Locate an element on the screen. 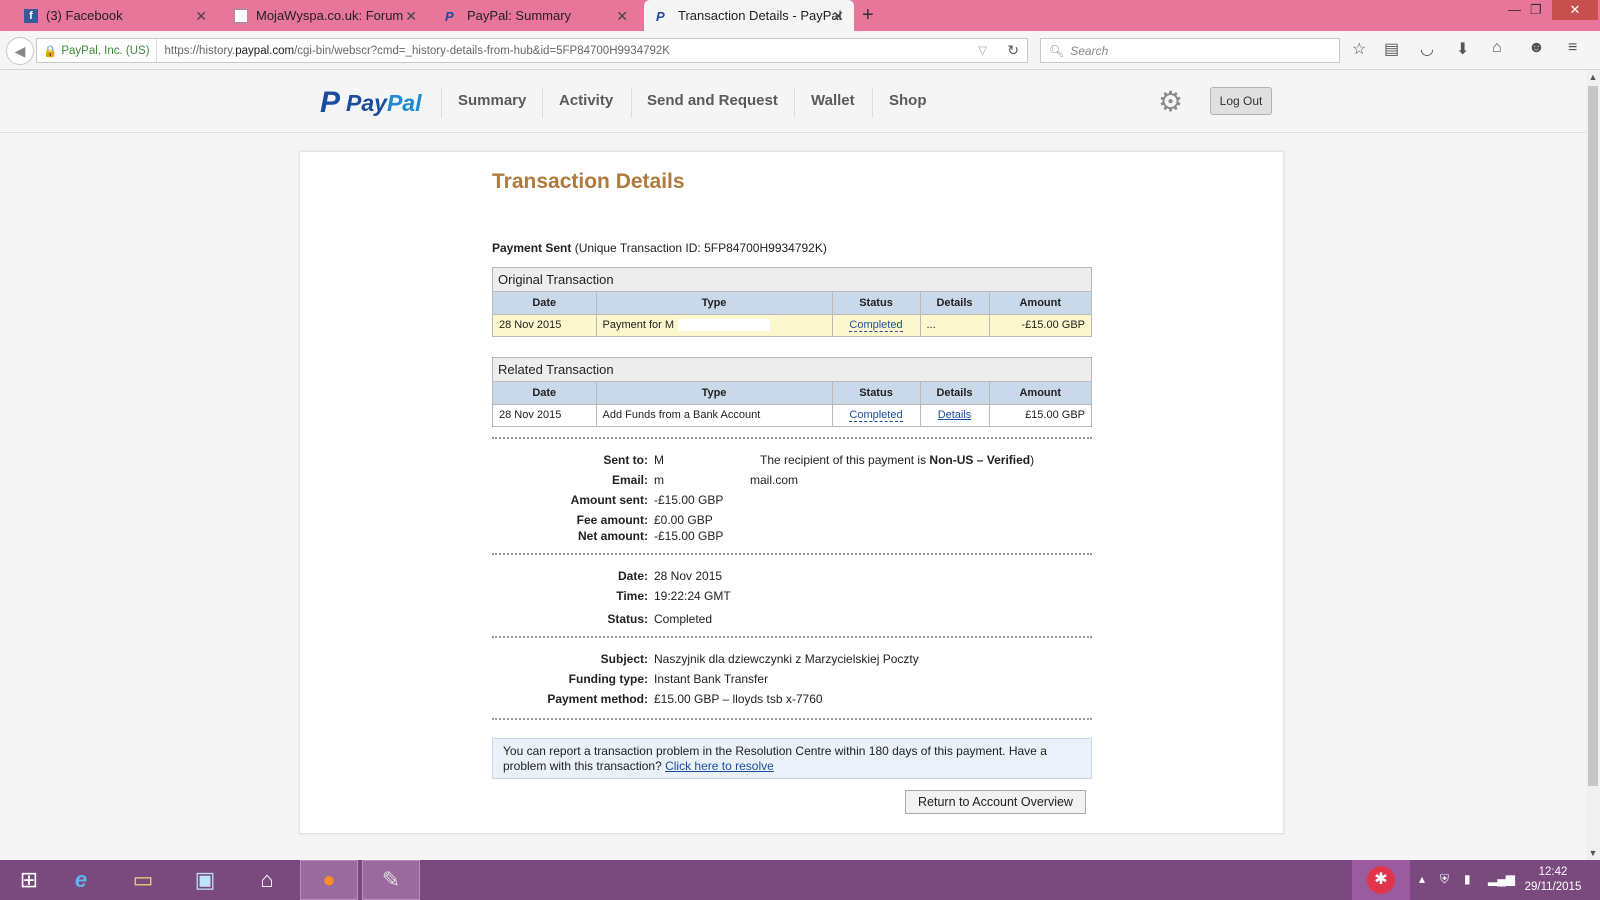  tab-mojawyspa: MojaWyspa.co.uk: Forum ✕ is located at coordinates (324, 15).